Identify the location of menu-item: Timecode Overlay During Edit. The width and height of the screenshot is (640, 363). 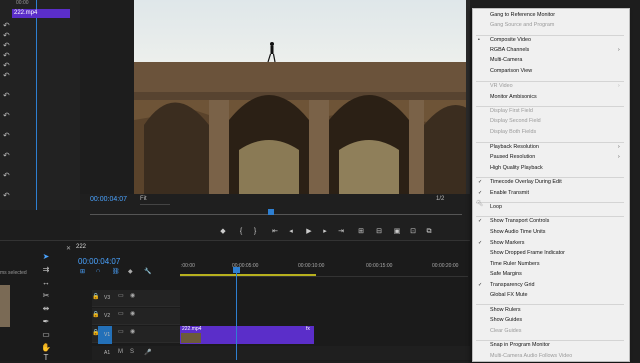
(526, 182).